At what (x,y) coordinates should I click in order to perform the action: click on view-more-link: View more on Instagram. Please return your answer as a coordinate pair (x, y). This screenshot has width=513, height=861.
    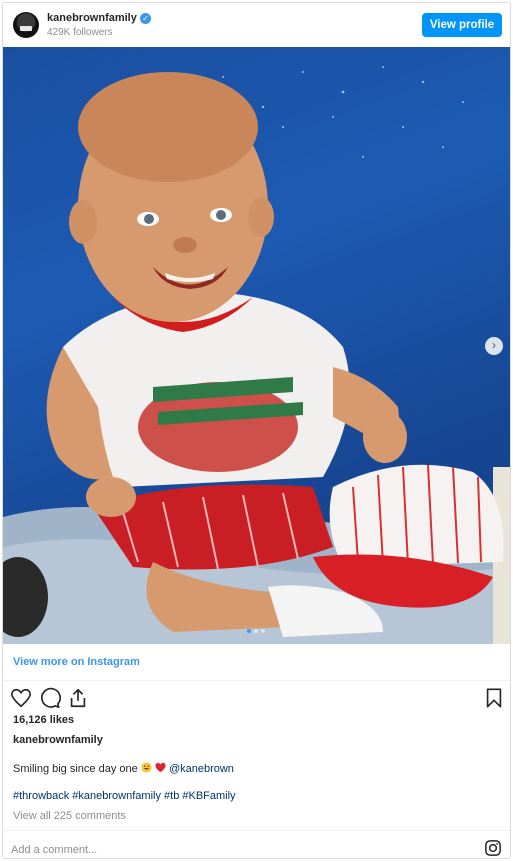
    Looking at the image, I should click on (76, 662).